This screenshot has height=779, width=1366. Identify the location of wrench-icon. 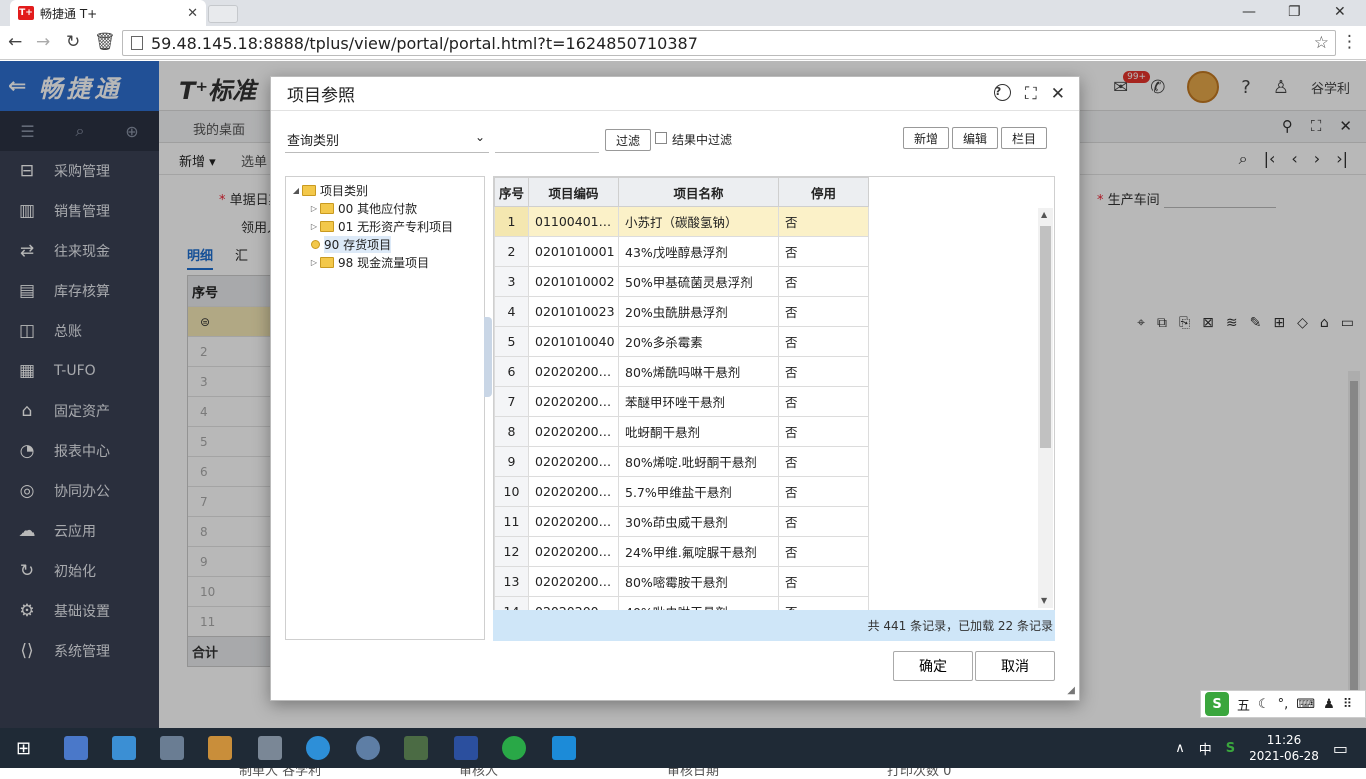
(416, 748).